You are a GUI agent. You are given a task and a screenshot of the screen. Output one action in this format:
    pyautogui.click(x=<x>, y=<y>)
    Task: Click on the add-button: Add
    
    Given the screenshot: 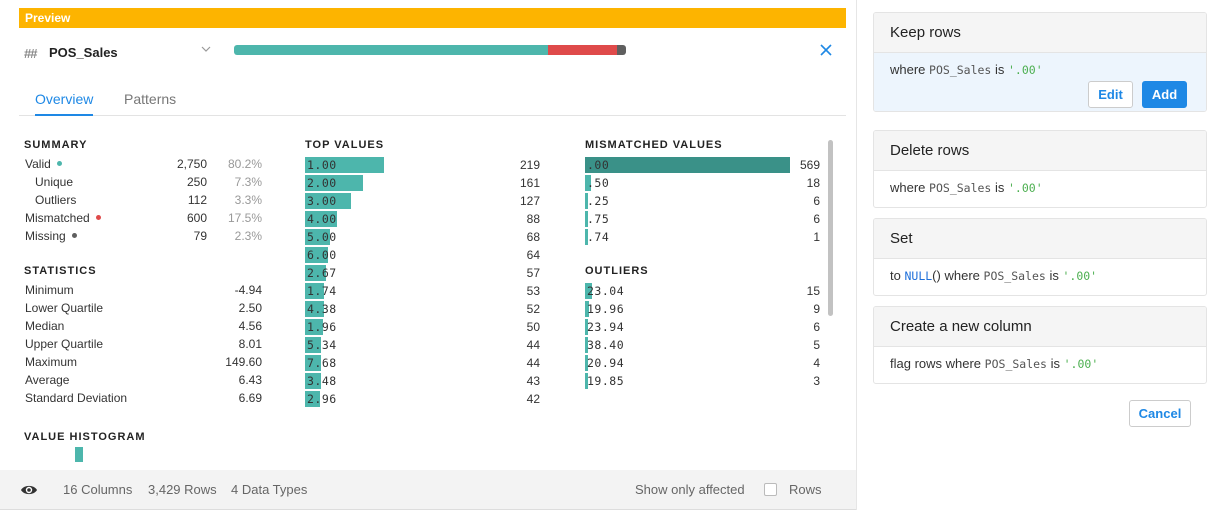 What is the action you would take?
    pyautogui.click(x=1164, y=94)
    